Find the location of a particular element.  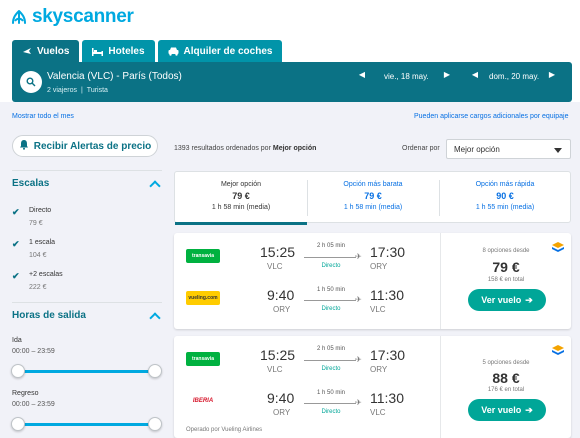

return-date: dom., 20 may. is located at coordinates (514, 76).